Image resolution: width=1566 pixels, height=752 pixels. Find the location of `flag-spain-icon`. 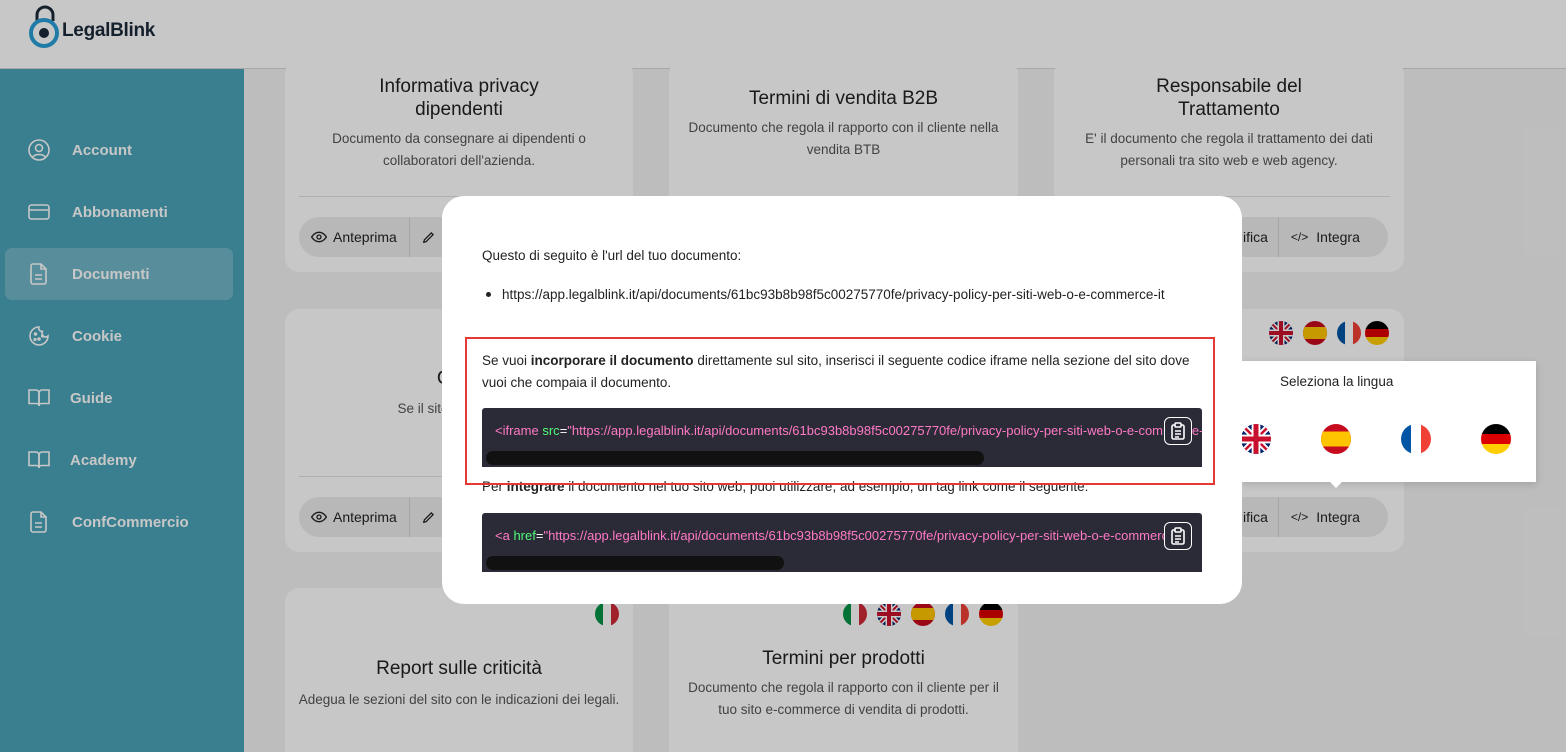

flag-spain-icon is located at coordinates (1336, 439).